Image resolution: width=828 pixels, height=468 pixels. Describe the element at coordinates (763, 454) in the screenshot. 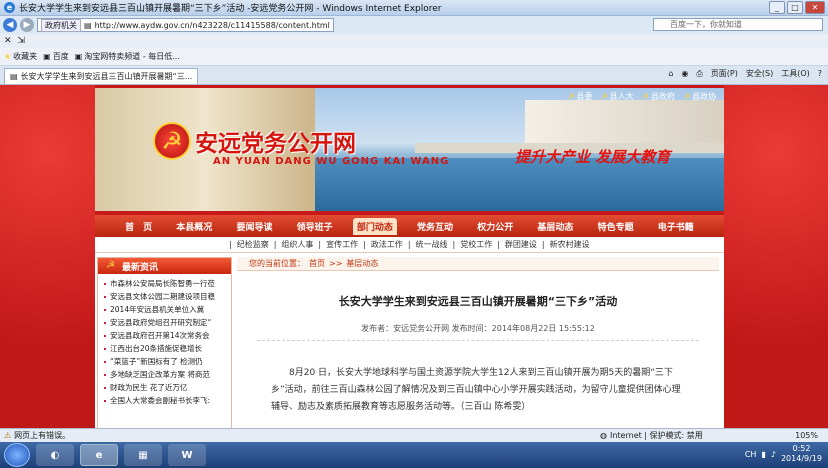

I see `network-icon: ▮` at that location.